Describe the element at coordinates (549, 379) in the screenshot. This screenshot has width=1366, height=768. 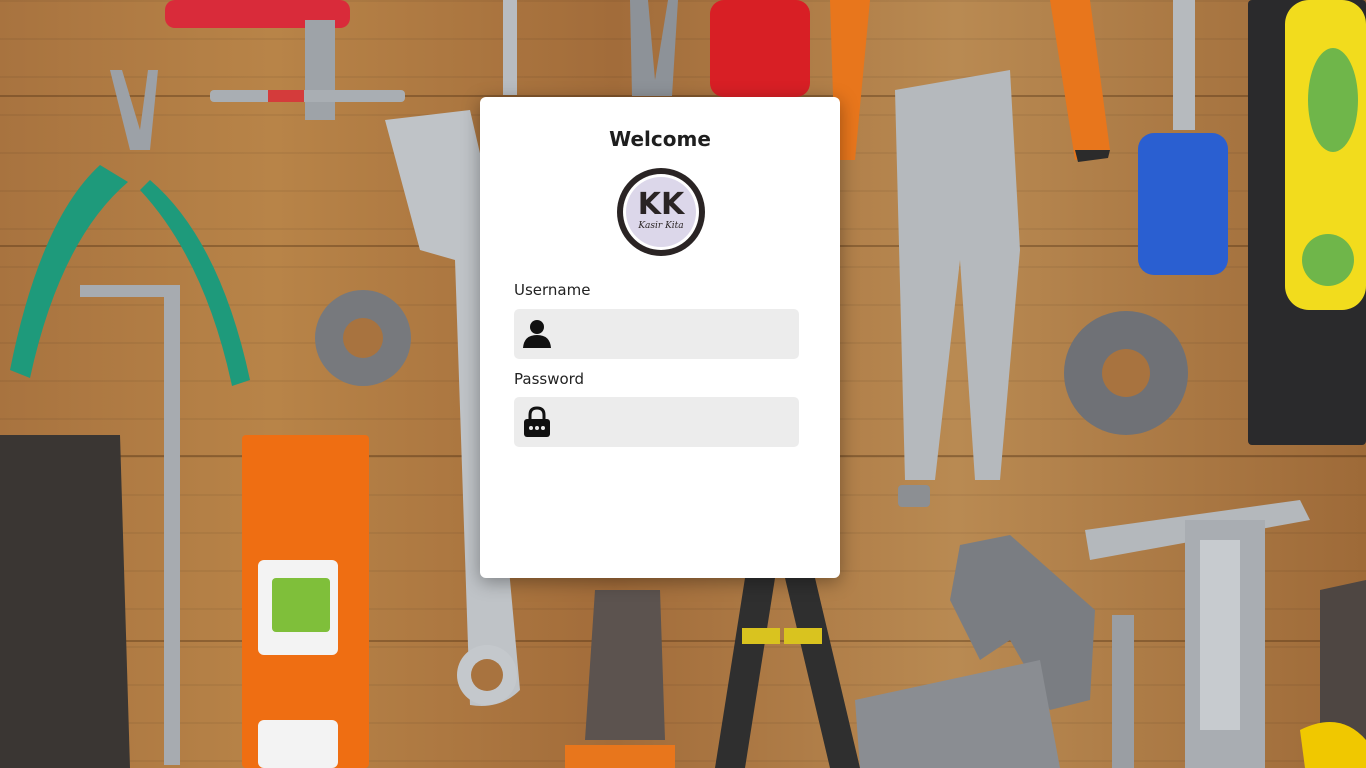
I see `password-label: Password` at that location.